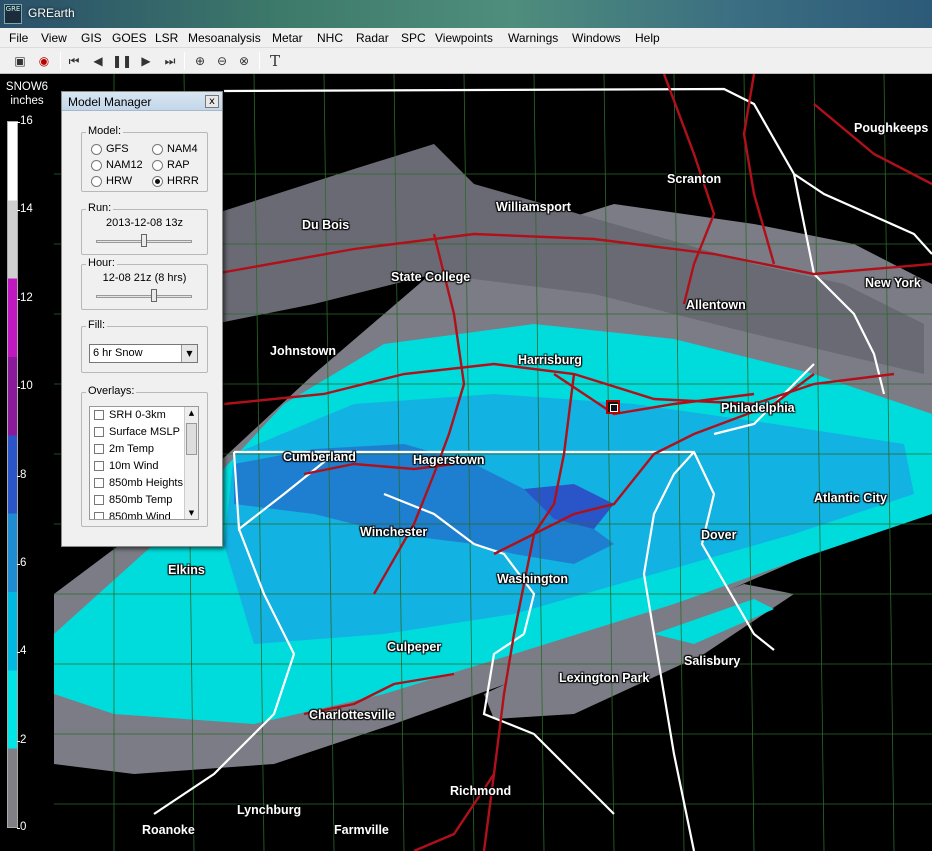  I want to click on city-label: Richmond, so click(481, 791).